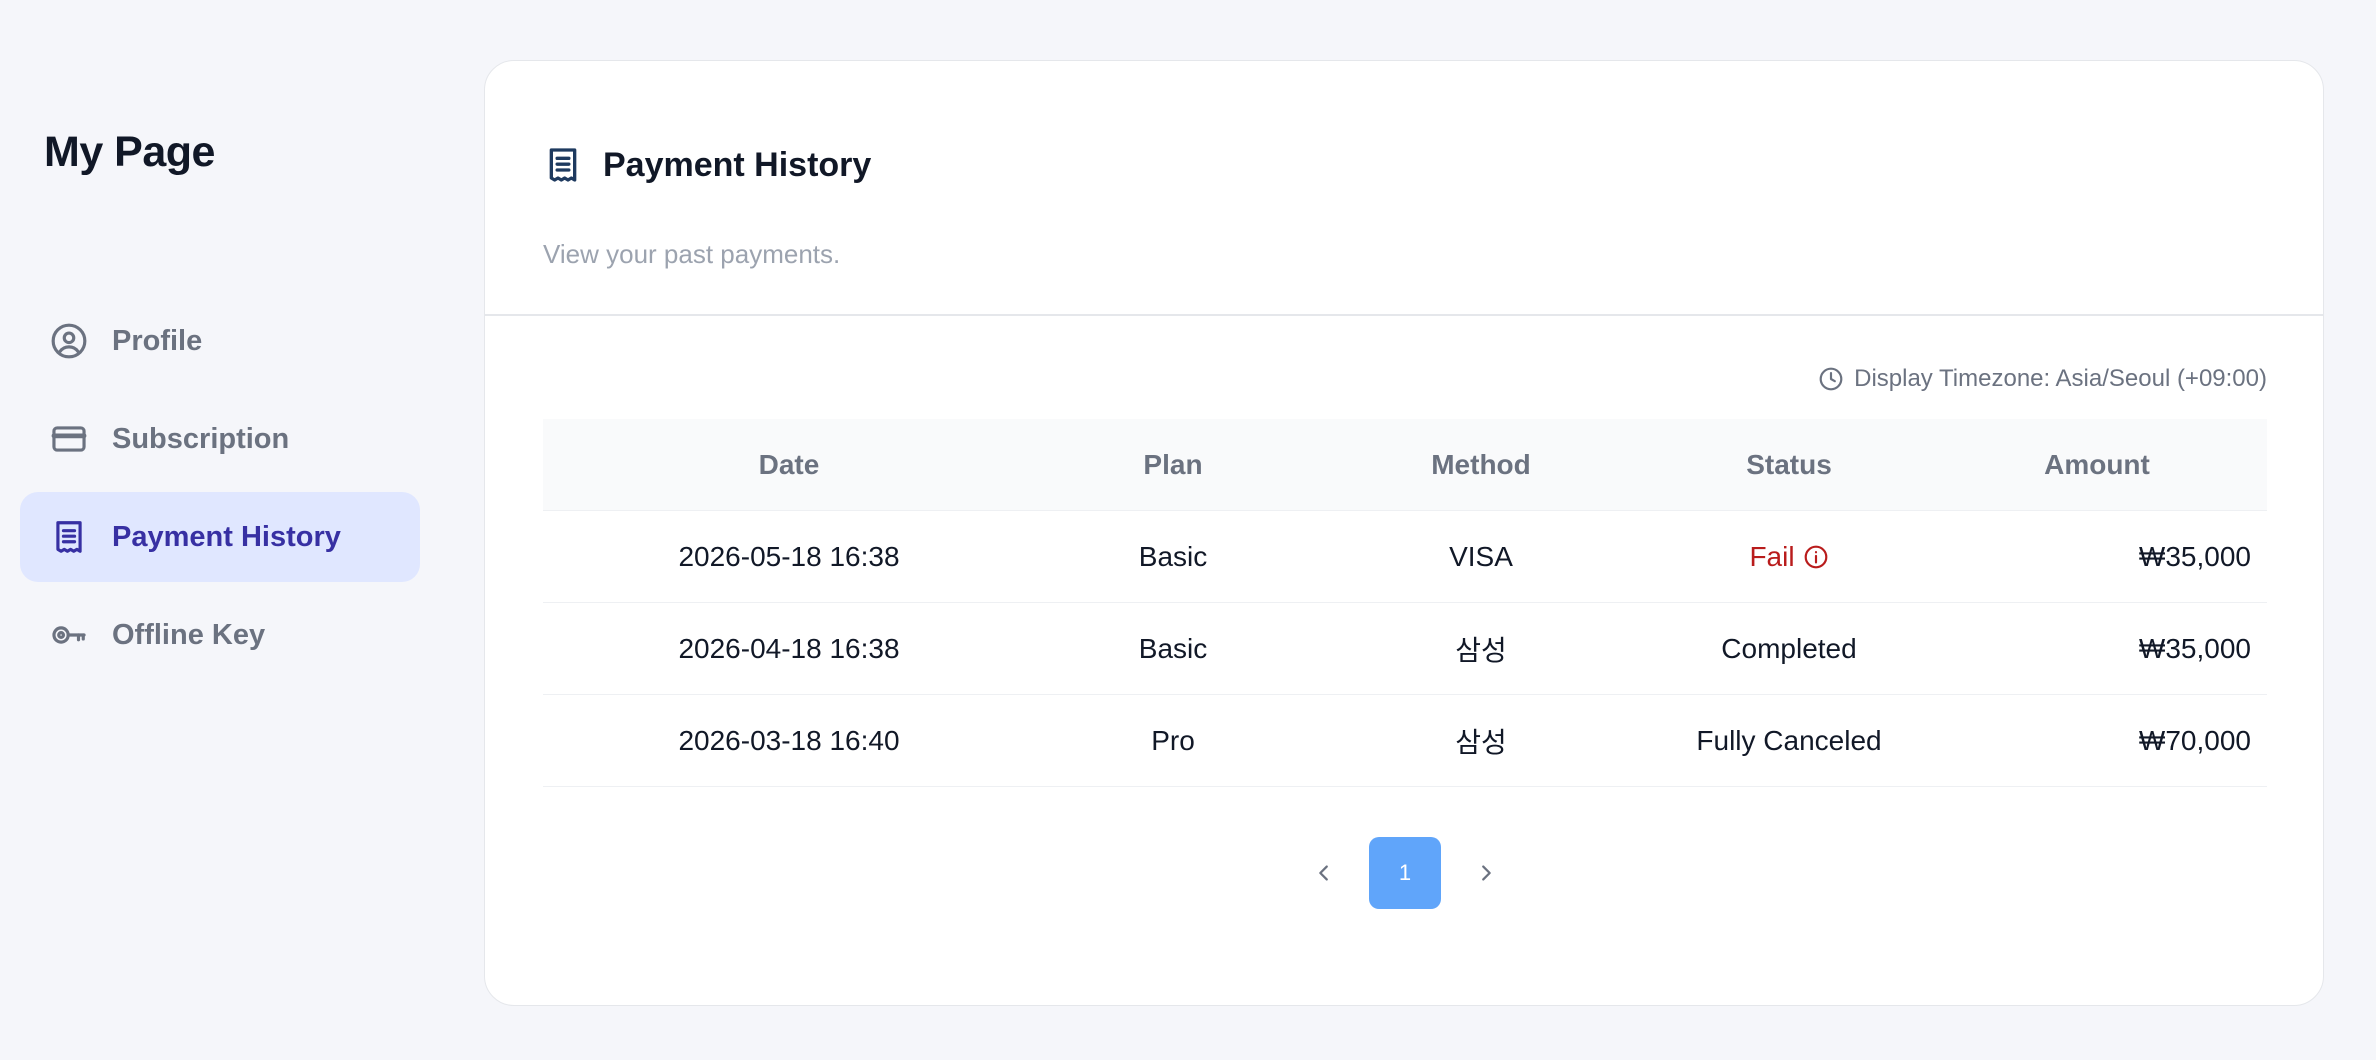 This screenshot has height=1060, width=2376. What do you see at coordinates (129, 152) in the screenshot?
I see `page-title: My Page` at bounding box center [129, 152].